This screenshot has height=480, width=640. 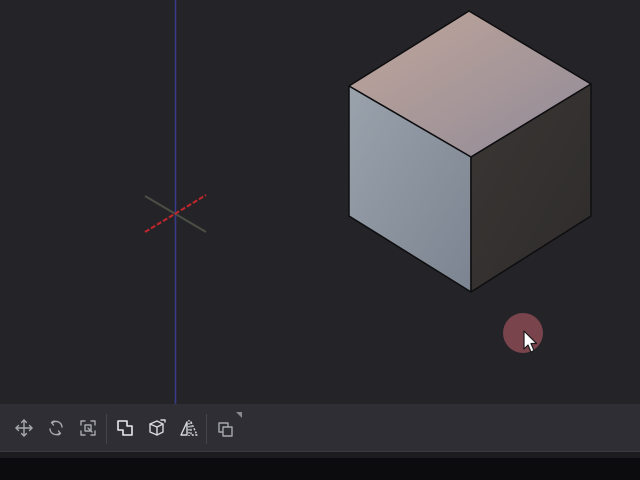 I want to click on cube-tool-button, so click(x=157, y=428).